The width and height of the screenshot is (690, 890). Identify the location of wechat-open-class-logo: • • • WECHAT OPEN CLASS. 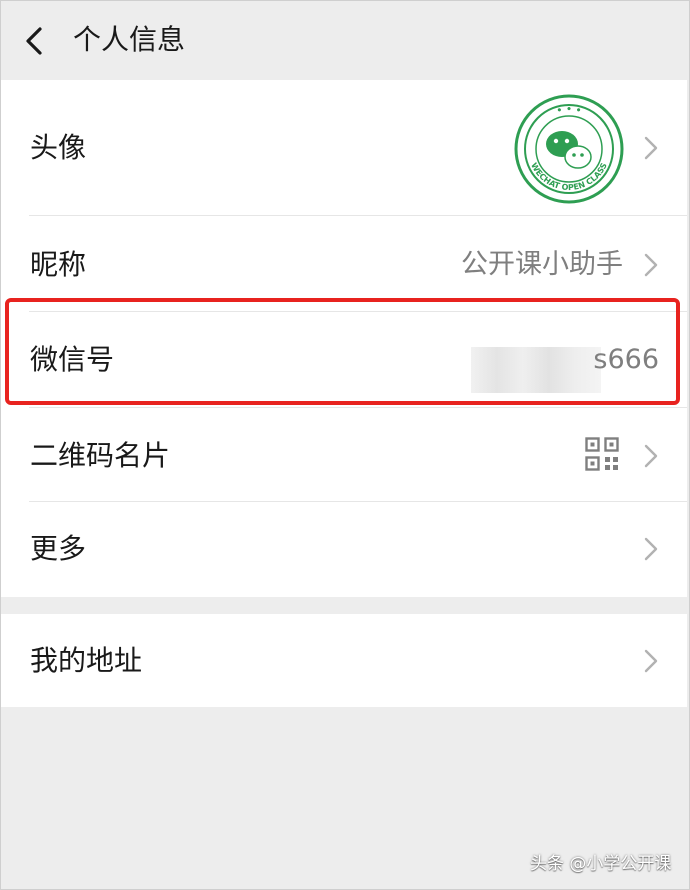
(569, 149).